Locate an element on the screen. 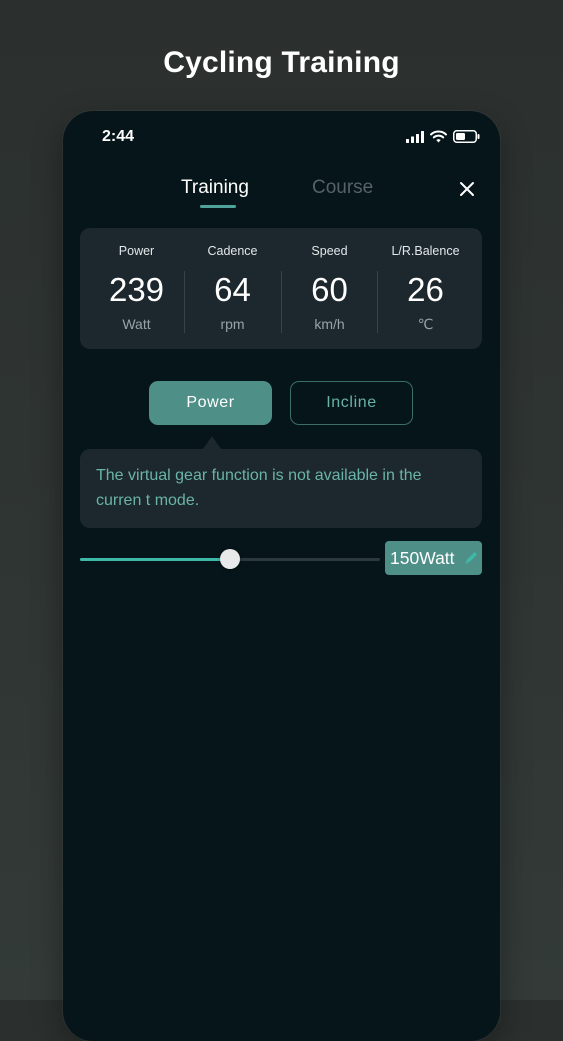 The width and height of the screenshot is (563, 1041). pencil-icon is located at coordinates (471, 558).